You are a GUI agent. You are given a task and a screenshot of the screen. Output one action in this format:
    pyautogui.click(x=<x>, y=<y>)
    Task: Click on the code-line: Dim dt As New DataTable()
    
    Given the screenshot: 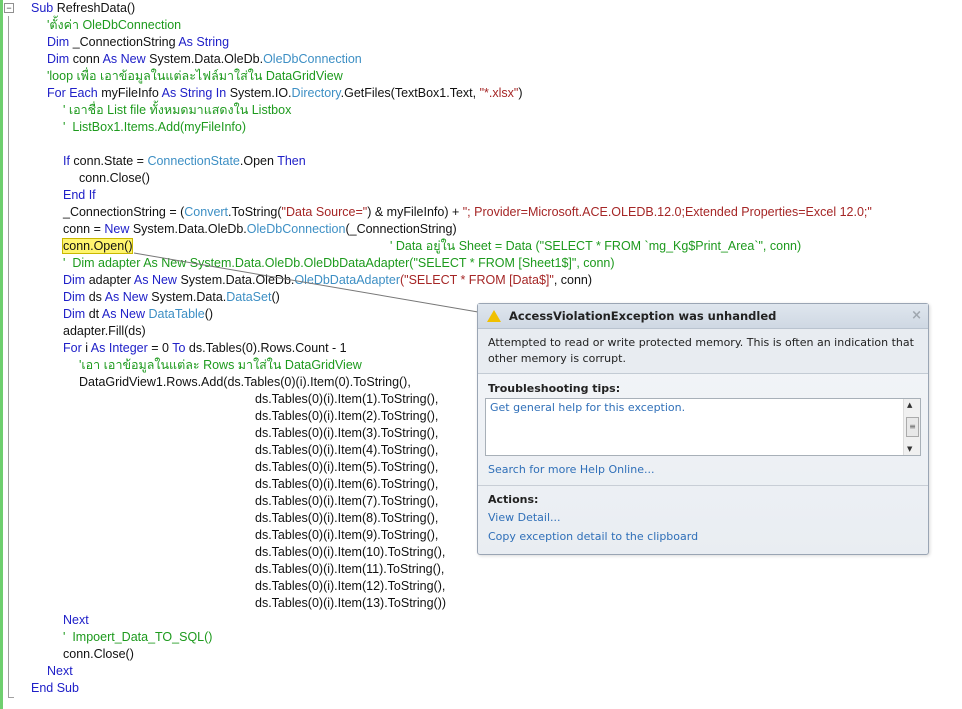 What is the action you would take?
    pyautogui.click(x=138, y=314)
    